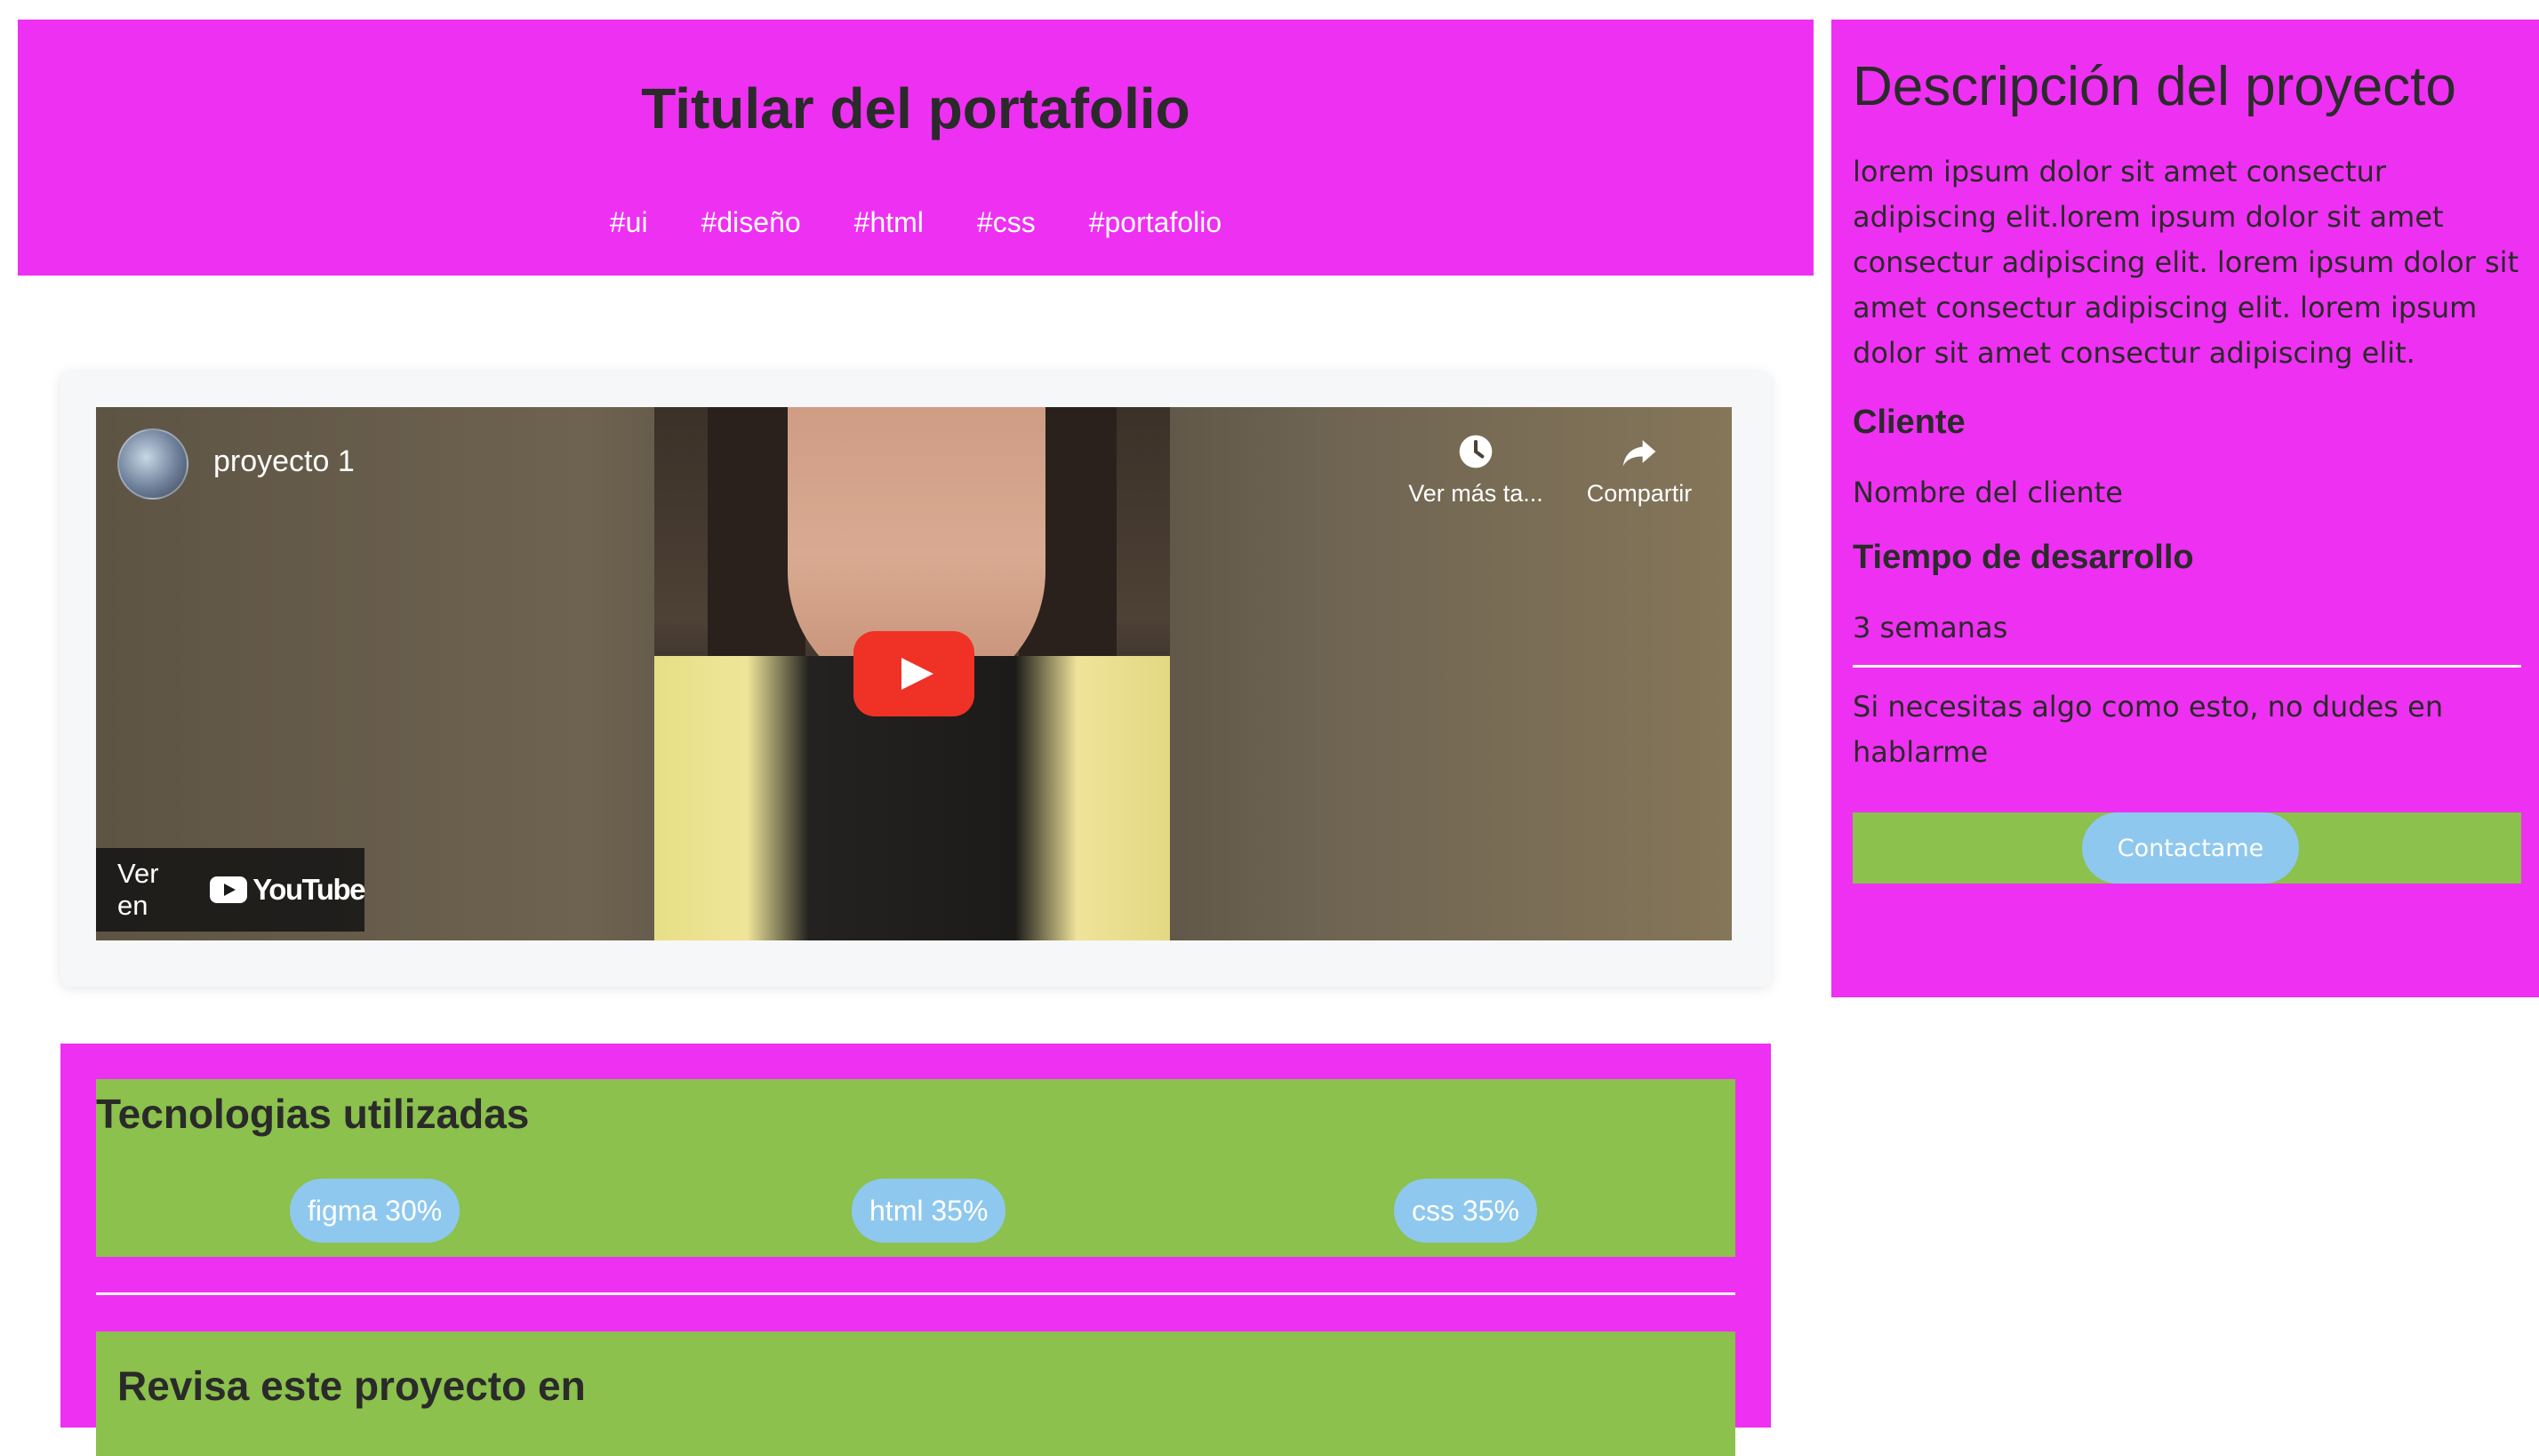 The height and width of the screenshot is (1456, 2539). Describe the element at coordinates (1639, 468) in the screenshot. I see `share-button: Compartir` at that location.